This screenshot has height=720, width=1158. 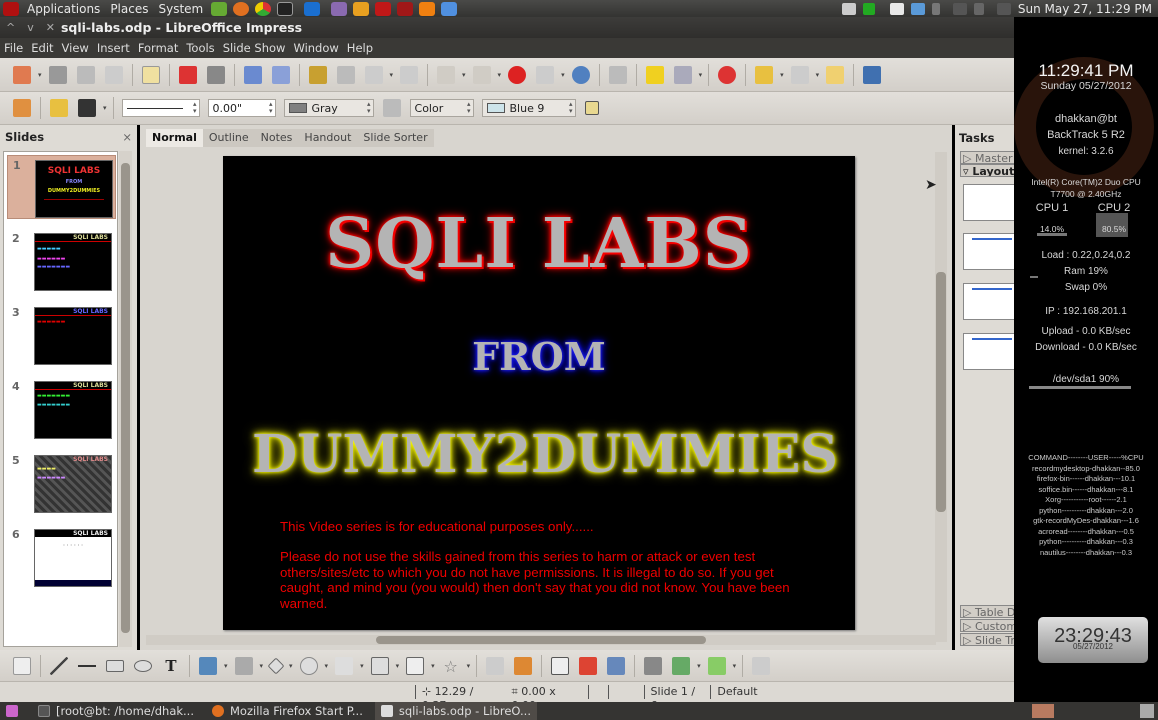 I want to click on line-style-select: ▴ ▾, so click(x=160, y=108).